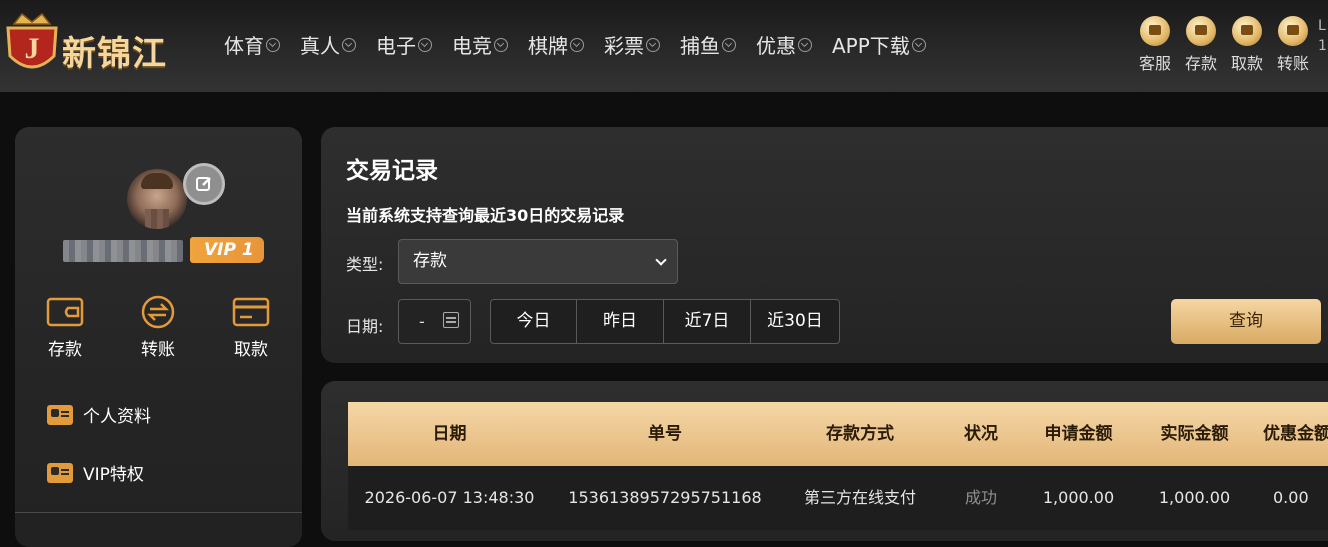 Image resolution: width=1328 pixels, height=547 pixels. What do you see at coordinates (430, 261) in the screenshot?
I see `type-select-value: 存款` at bounding box center [430, 261].